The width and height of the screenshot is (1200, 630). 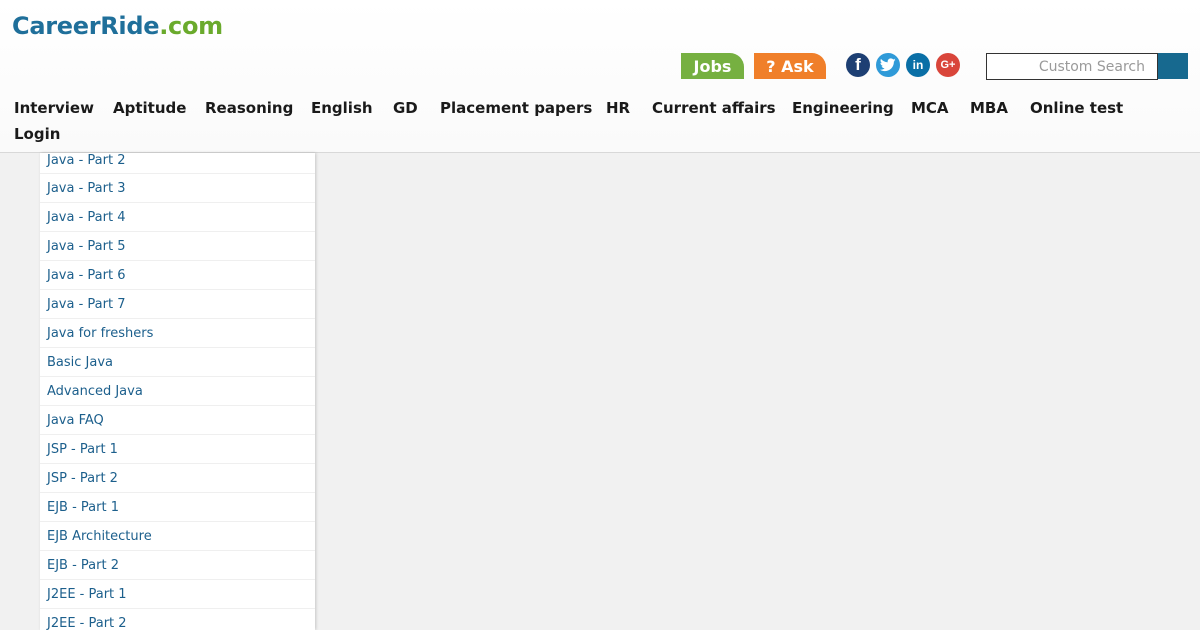 What do you see at coordinates (37, 134) in the screenshot?
I see `nav-item-login: Login` at bounding box center [37, 134].